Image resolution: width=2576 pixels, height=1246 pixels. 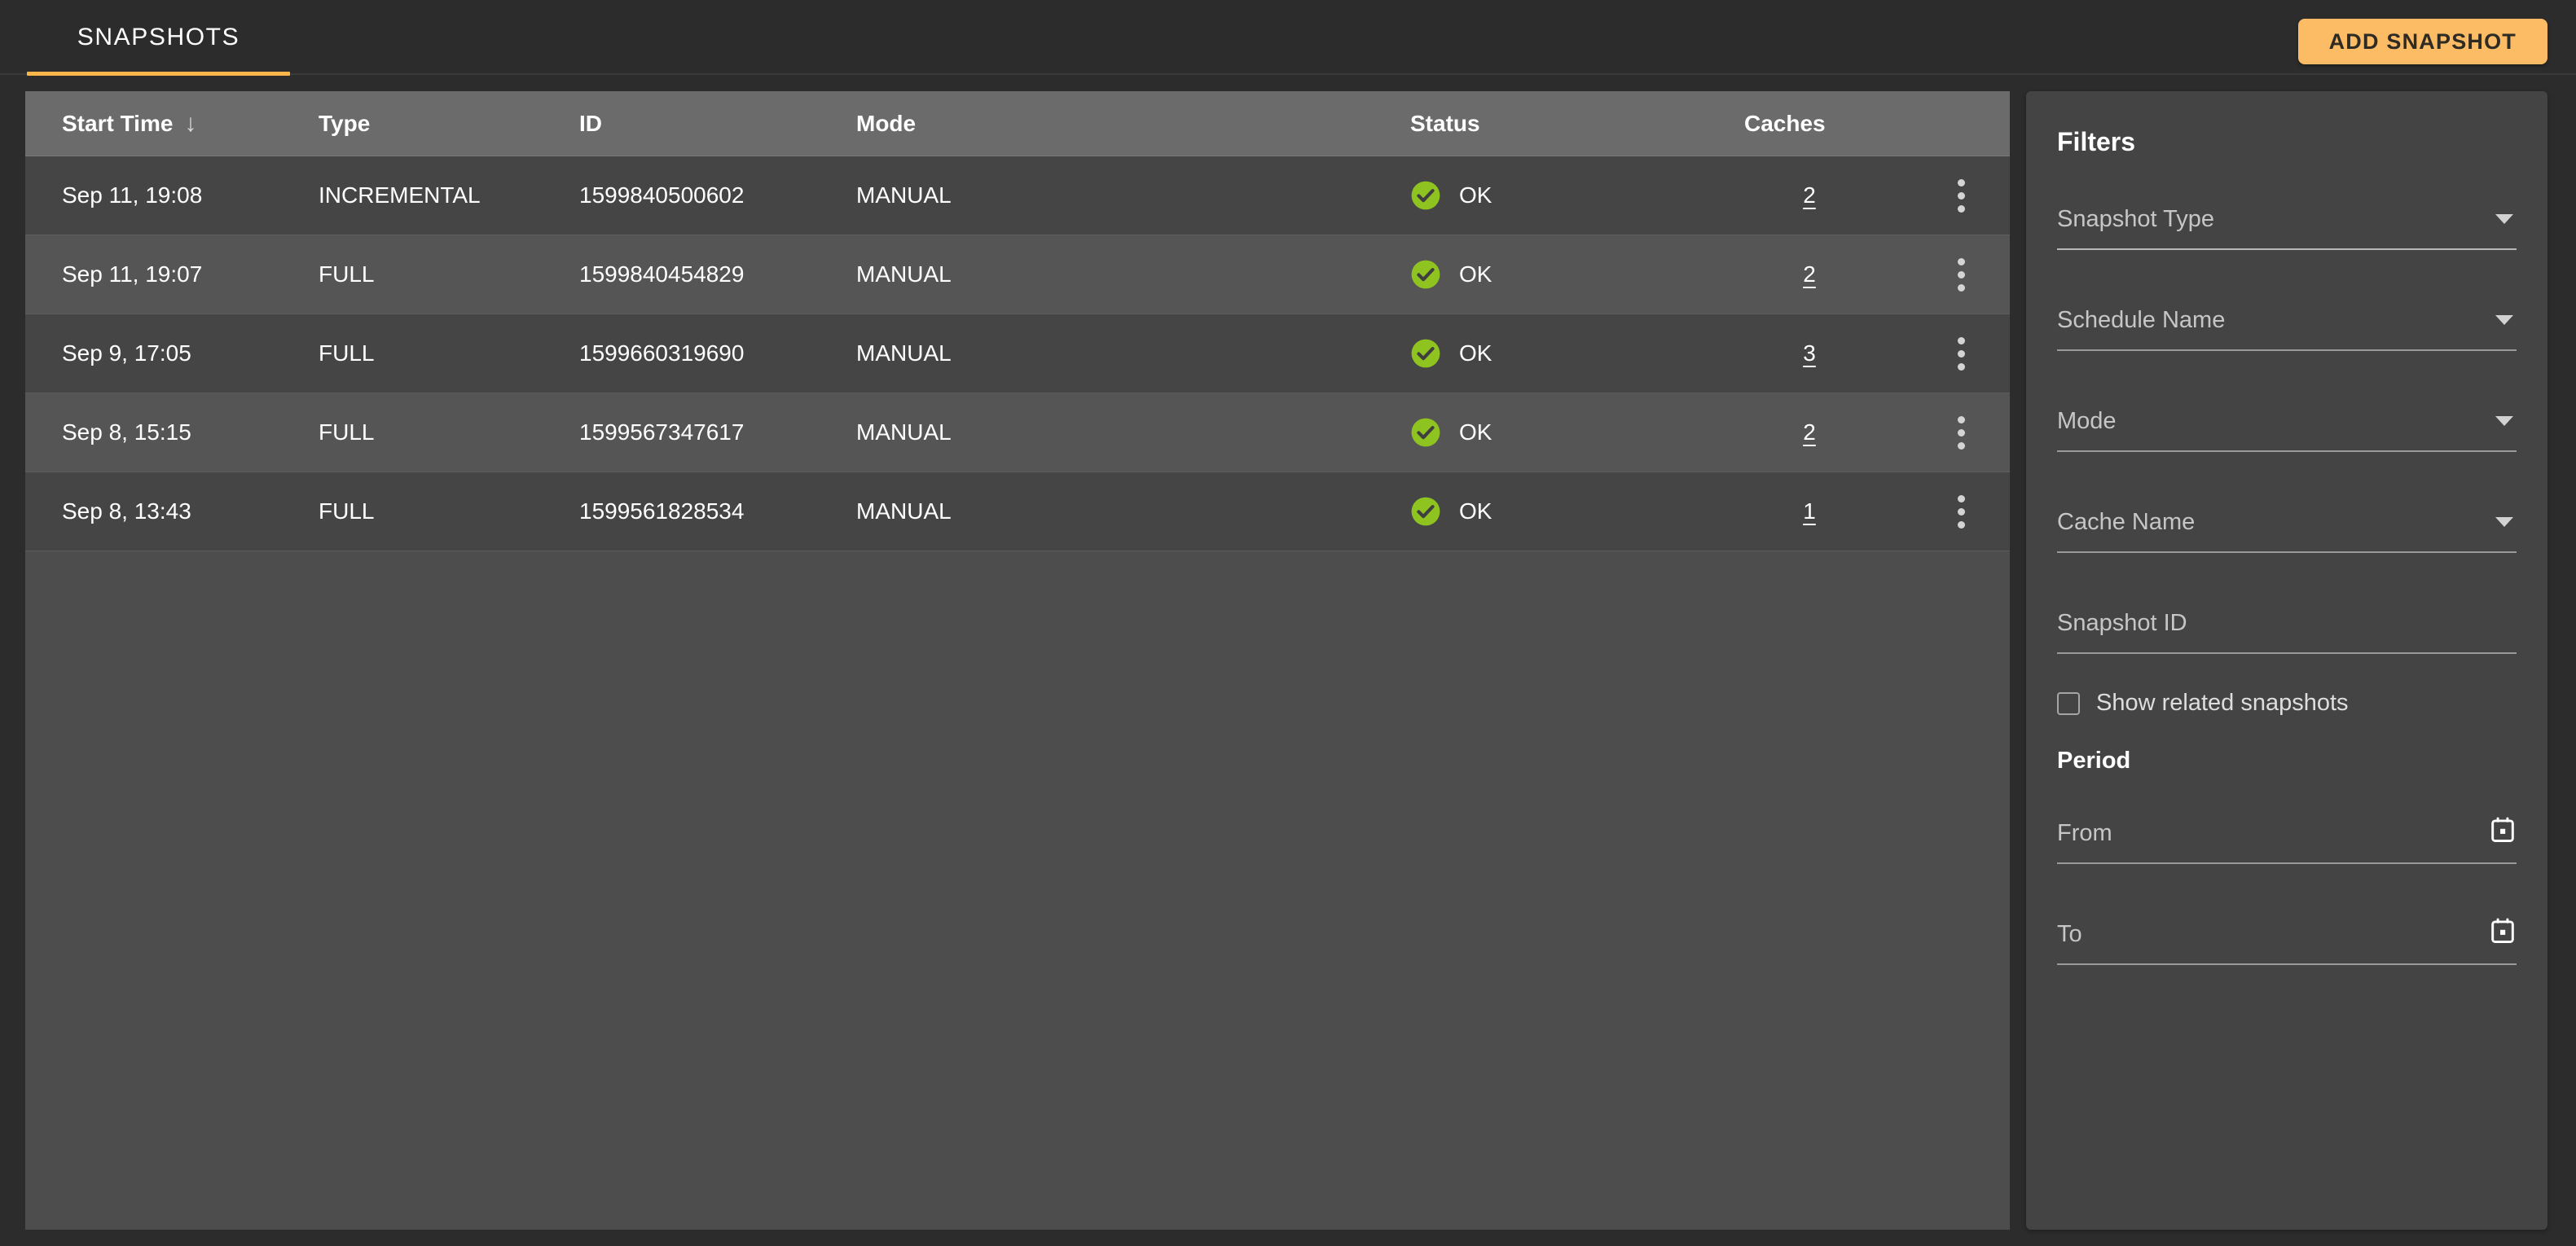 What do you see at coordinates (2287, 330) in the screenshot?
I see `filter-schedule-name: Schedule Name` at bounding box center [2287, 330].